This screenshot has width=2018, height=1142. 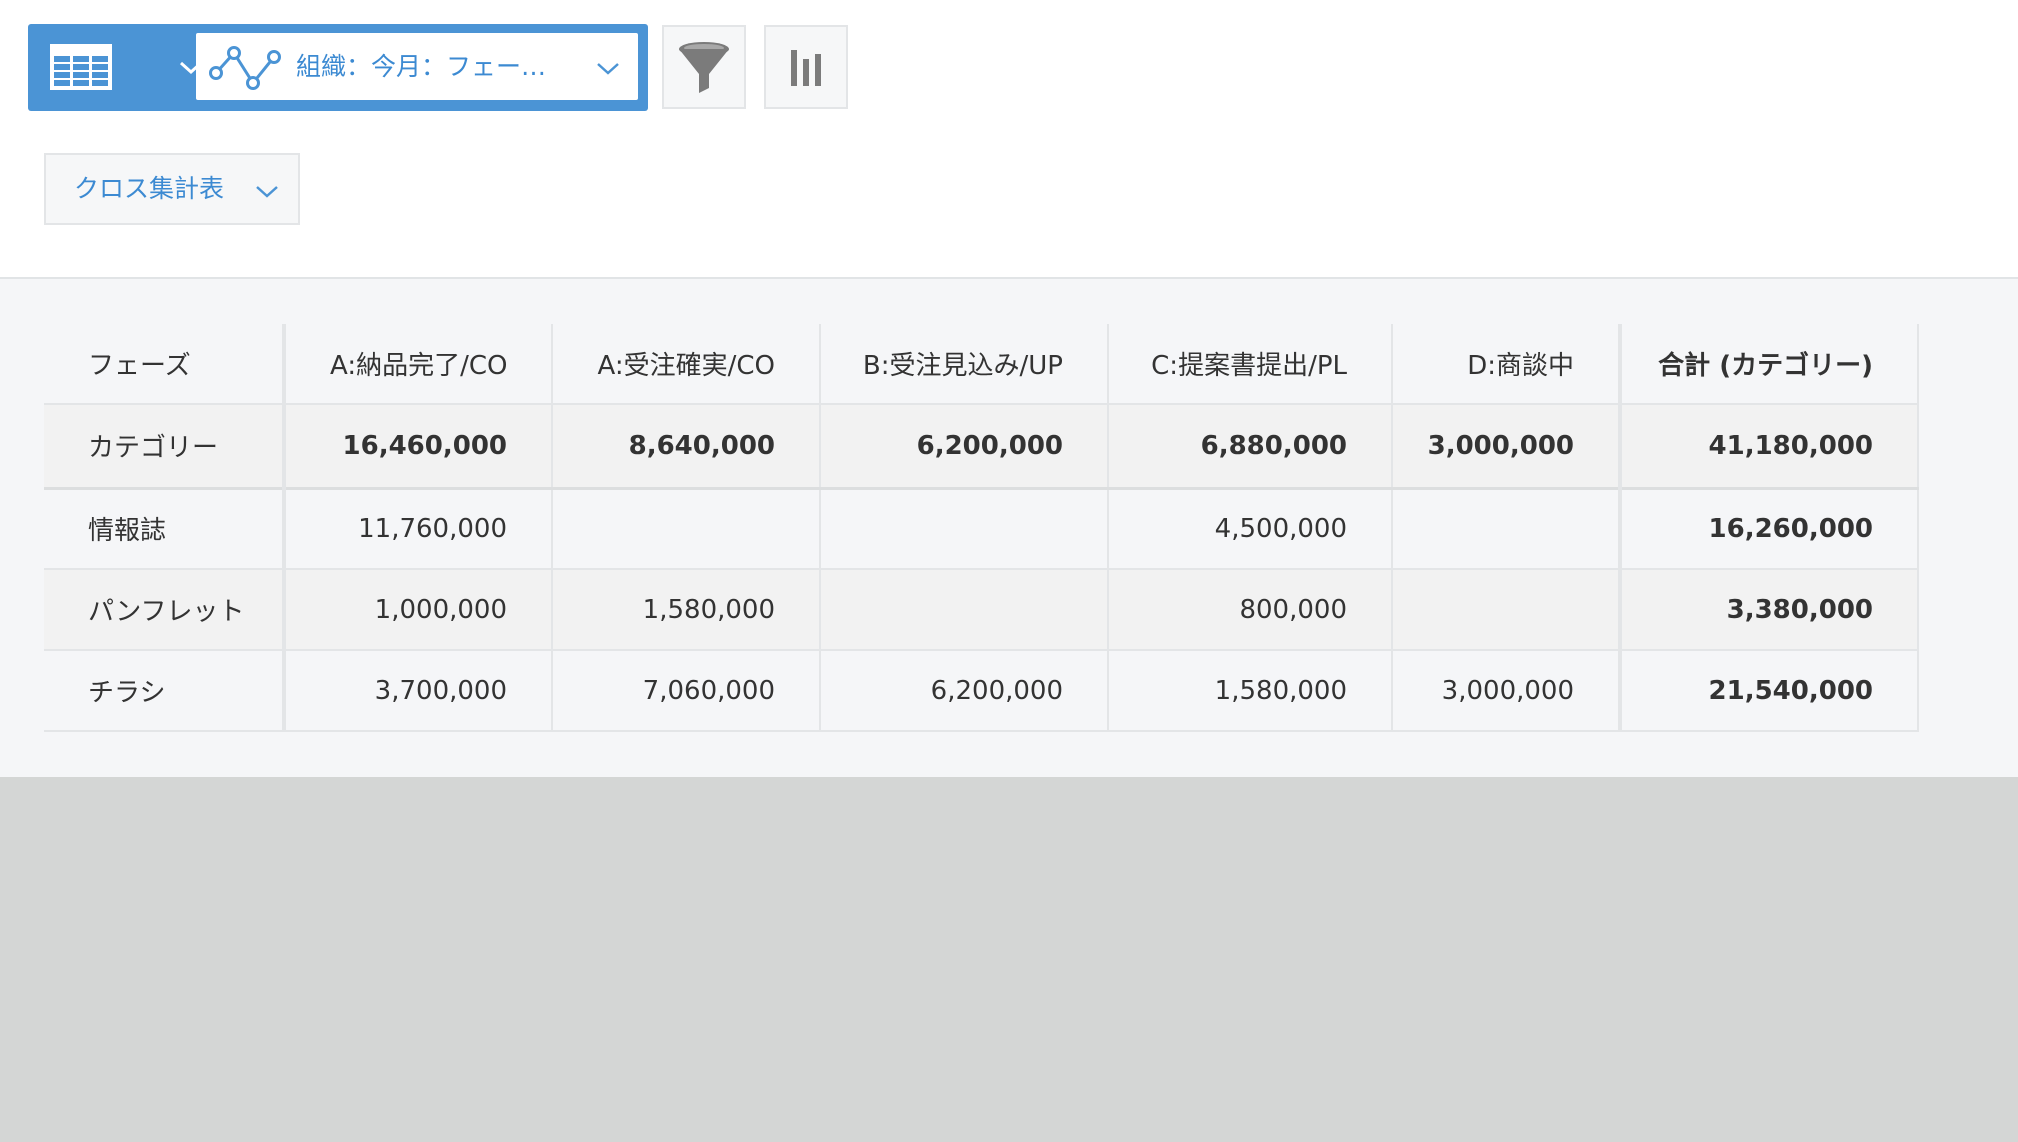 I want to click on header-c-proposal: C:提案書提出/PL, so click(x=1250, y=364).